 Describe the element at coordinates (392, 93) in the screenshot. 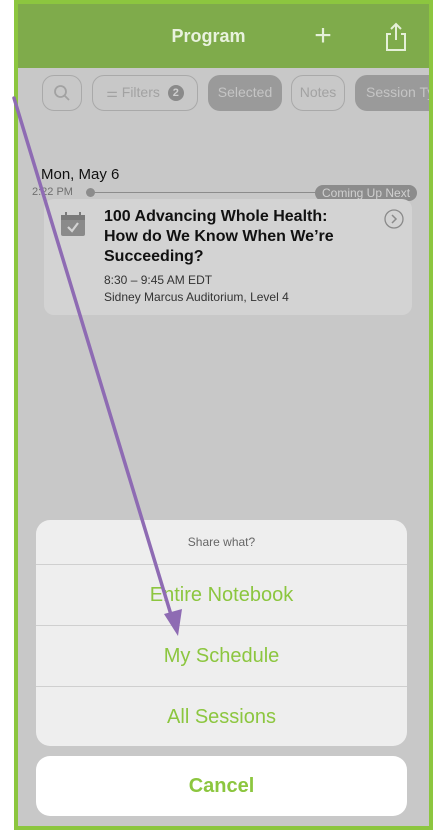

I see `session-type-button: Session Ty` at that location.